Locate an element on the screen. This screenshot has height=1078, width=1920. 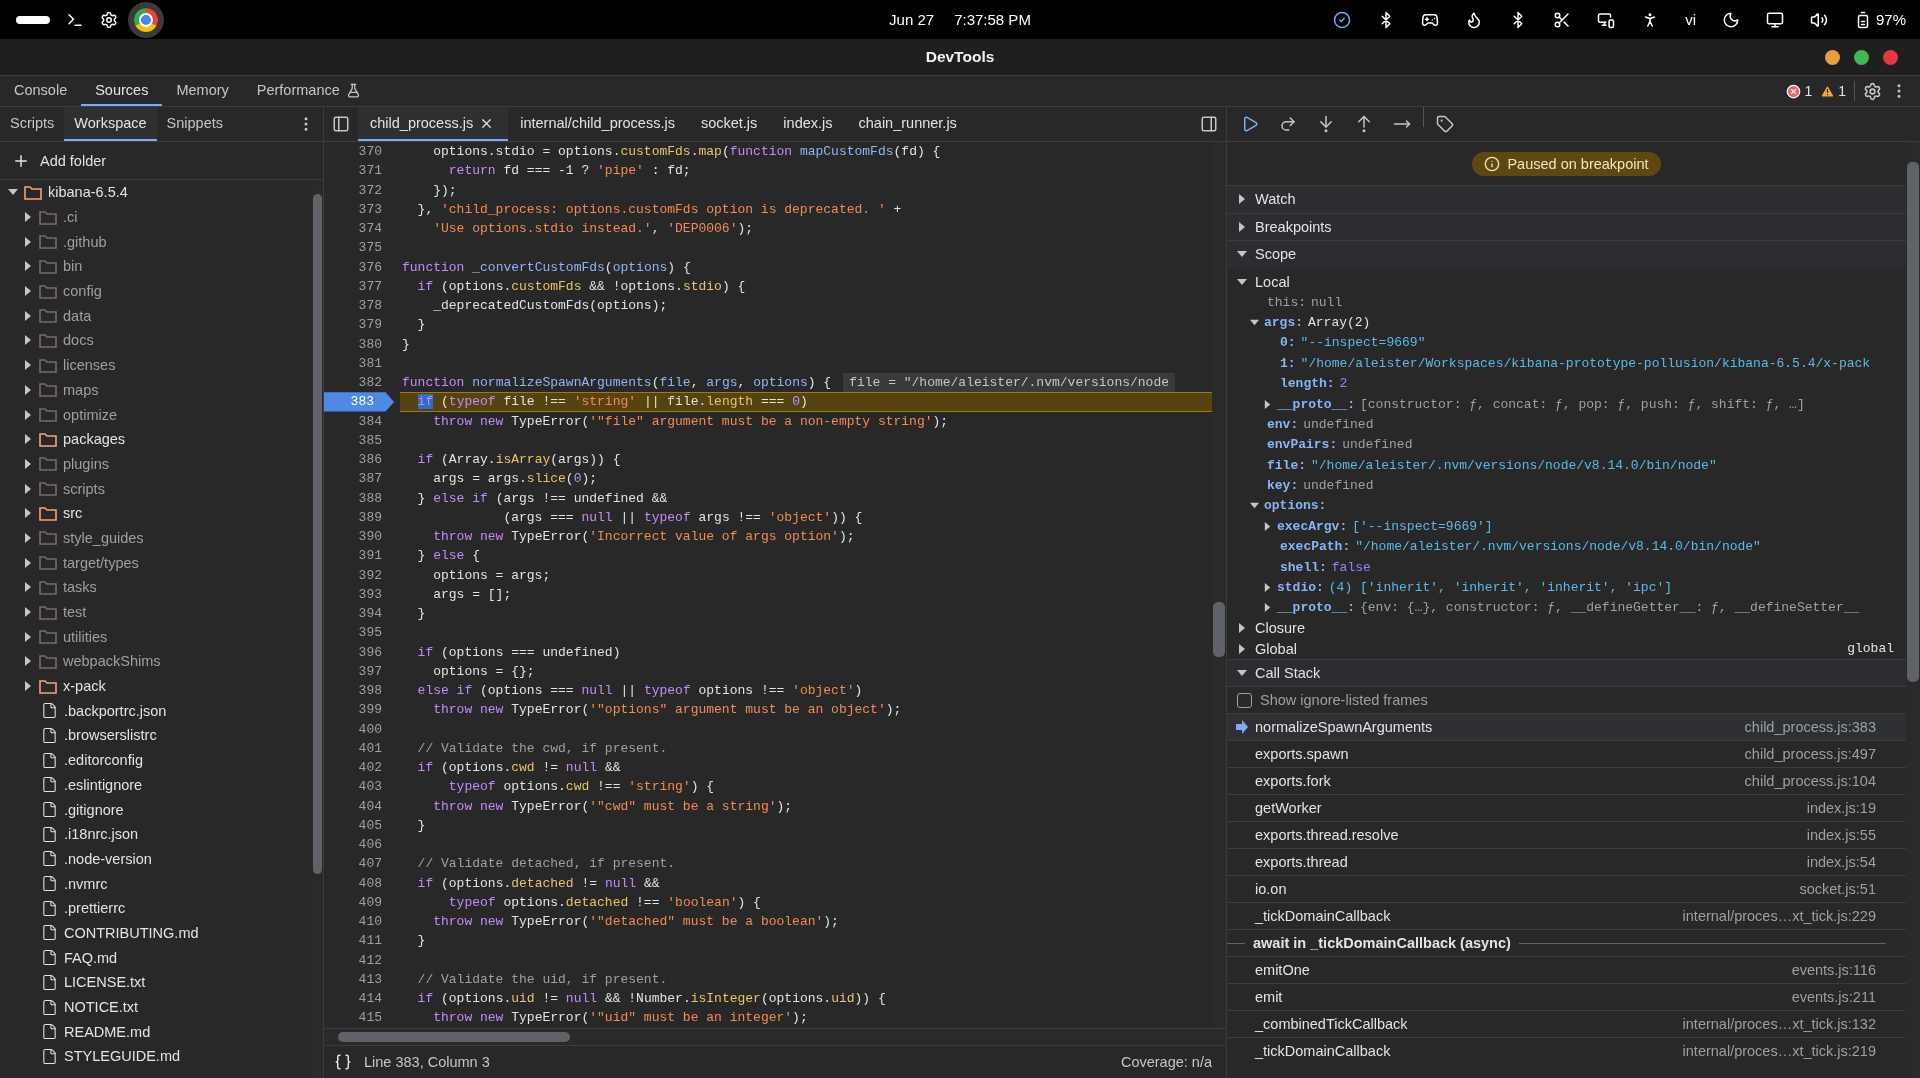
tree-item: .nvmrc is located at coordinates (156, 883).